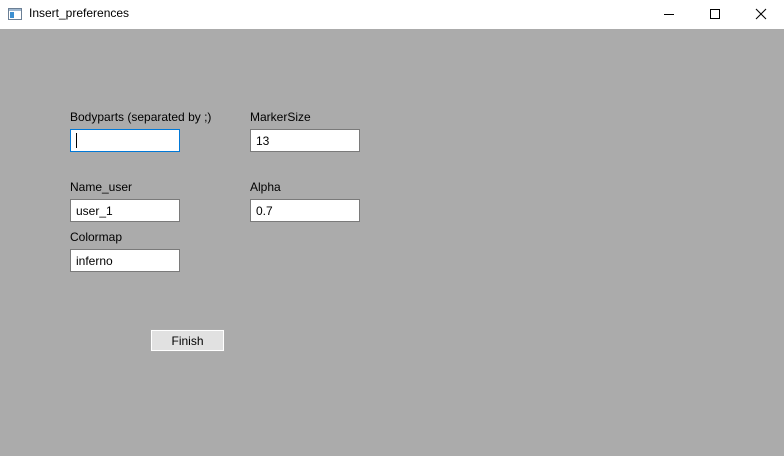  Describe the element at coordinates (15, 13) in the screenshot. I see `app-window-icon` at that location.